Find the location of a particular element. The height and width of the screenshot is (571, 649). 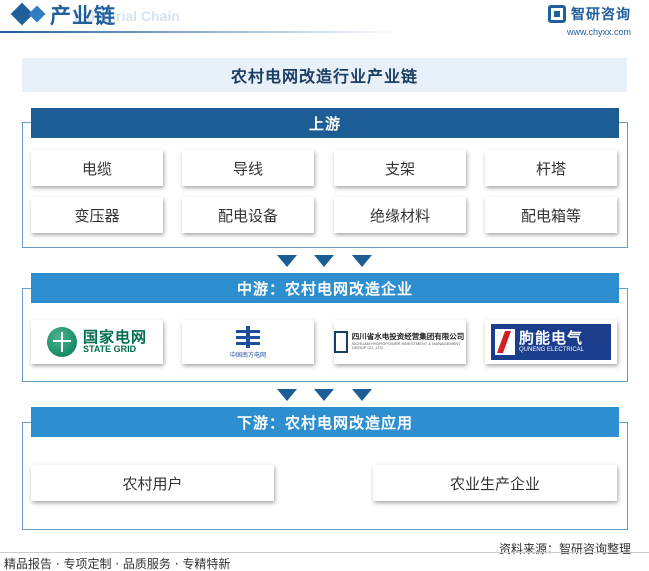

brand: 智研咨询 is located at coordinates (589, 14).